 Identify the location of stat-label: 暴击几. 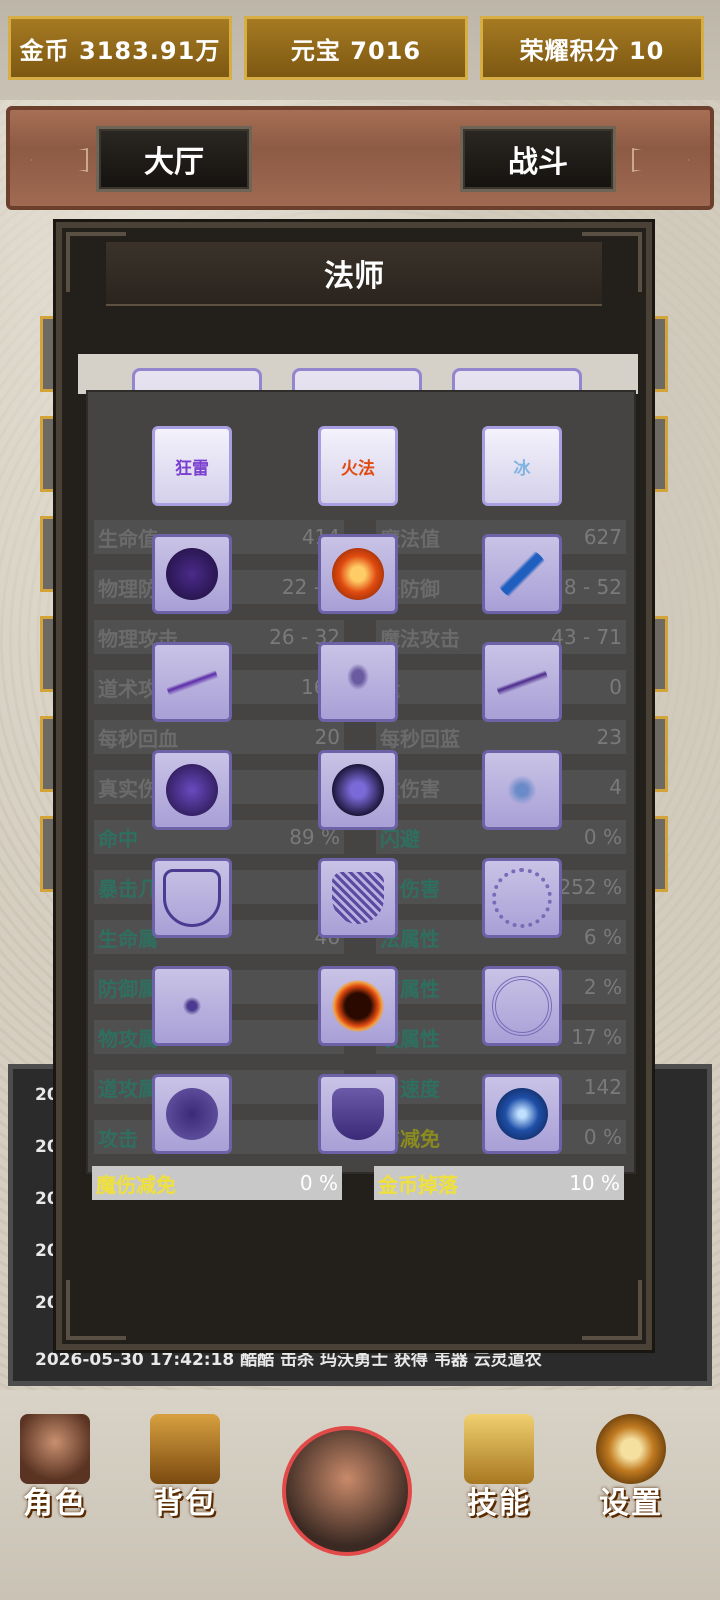
(128, 888).